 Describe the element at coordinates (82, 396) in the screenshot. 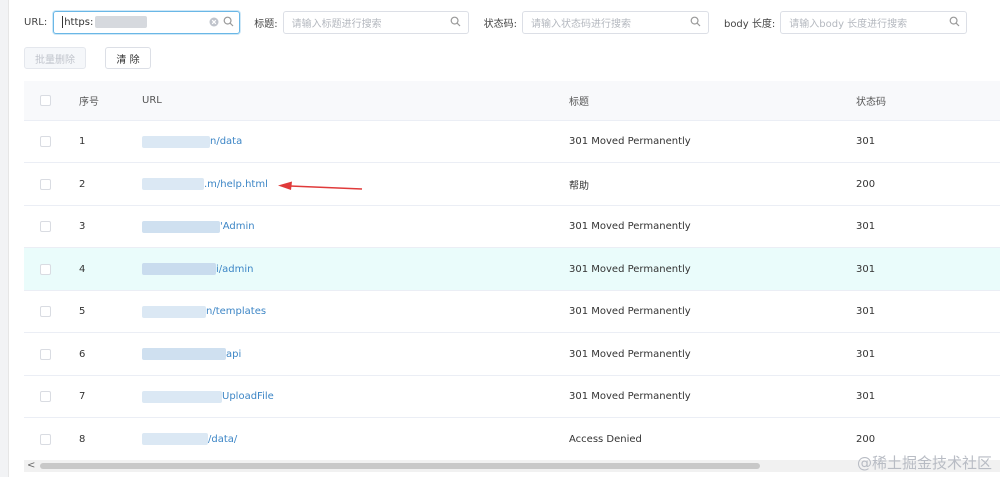

I see `row-index: 7` at that location.